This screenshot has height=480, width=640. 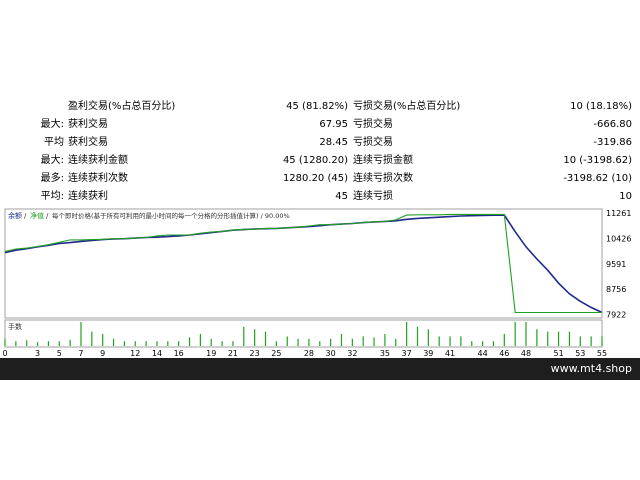 I want to click on volume-label: 手数, so click(x=15, y=326).